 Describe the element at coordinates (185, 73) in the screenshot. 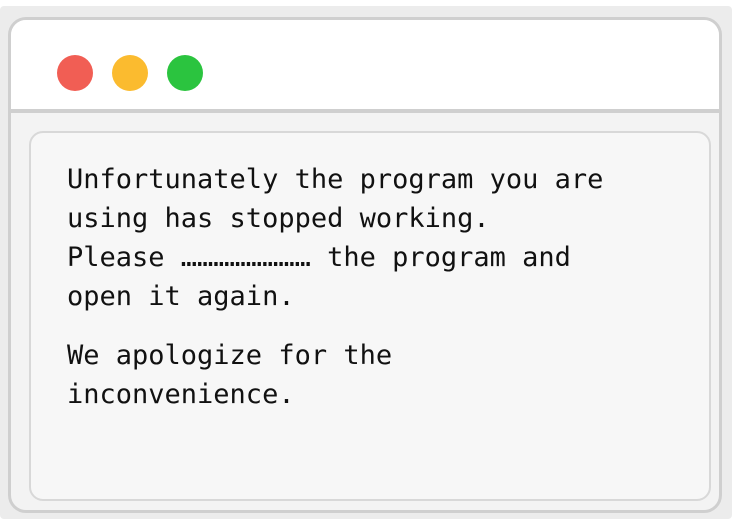

I see `maximize-window-button` at that location.